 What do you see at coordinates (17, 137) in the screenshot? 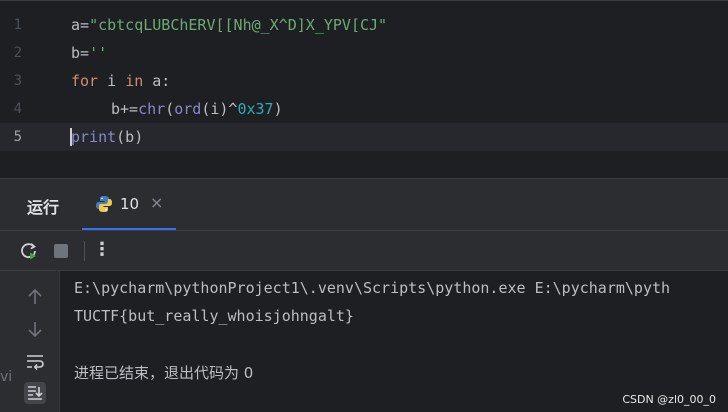
I see `line-number: 5` at bounding box center [17, 137].